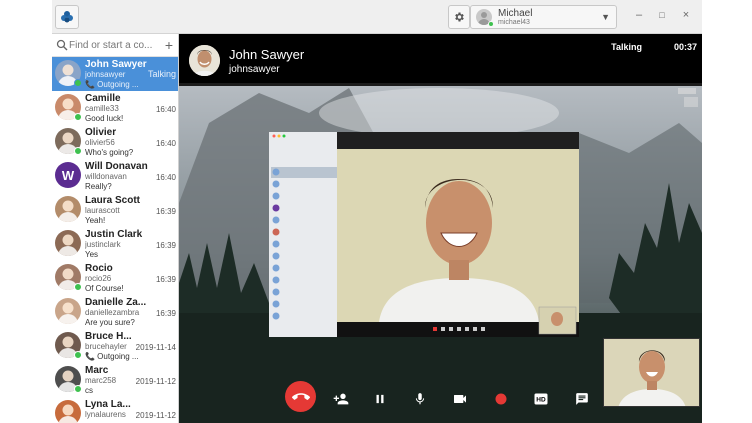  Describe the element at coordinates (99, 268) in the screenshot. I see `contact-name: Rocio` at that location.